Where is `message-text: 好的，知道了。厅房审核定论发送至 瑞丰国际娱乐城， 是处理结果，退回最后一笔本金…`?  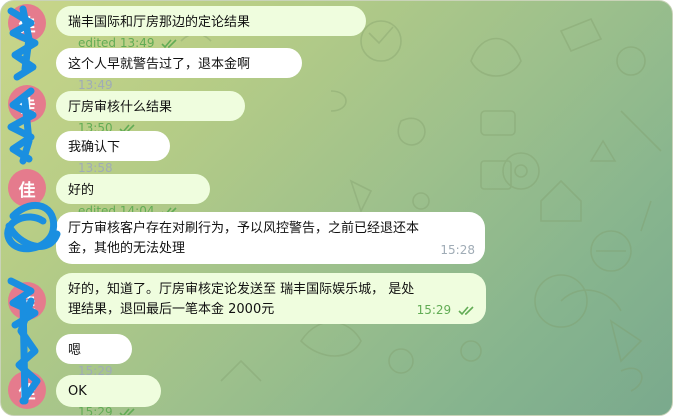
message-text: 好的，知道了。厅房审核定论发送至 瑞丰国际娱乐城， 是处理结果，退回最后一笔本金… is located at coordinates (241, 299).